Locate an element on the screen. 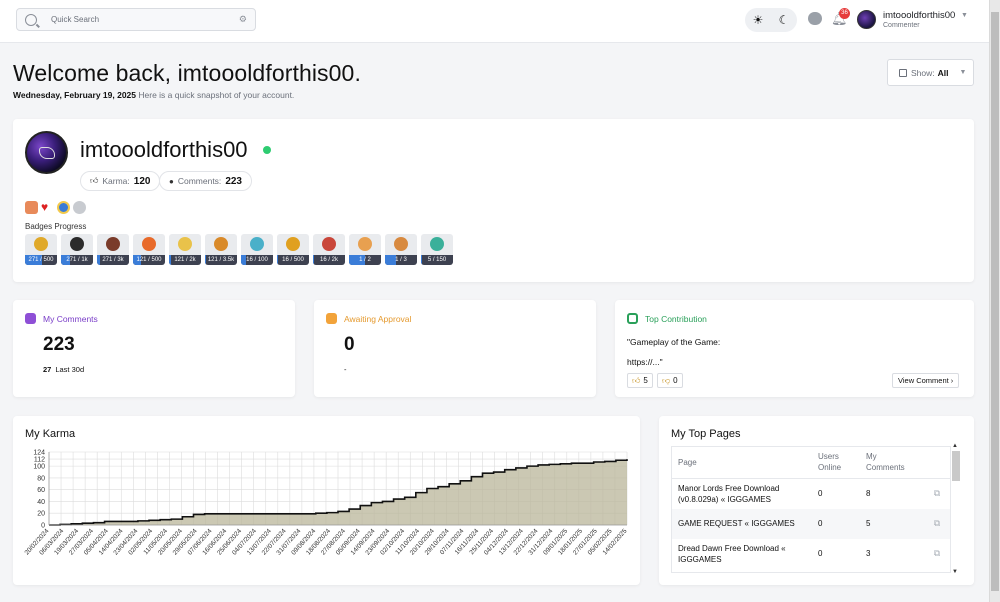  user-role: Commenter is located at coordinates (901, 25).